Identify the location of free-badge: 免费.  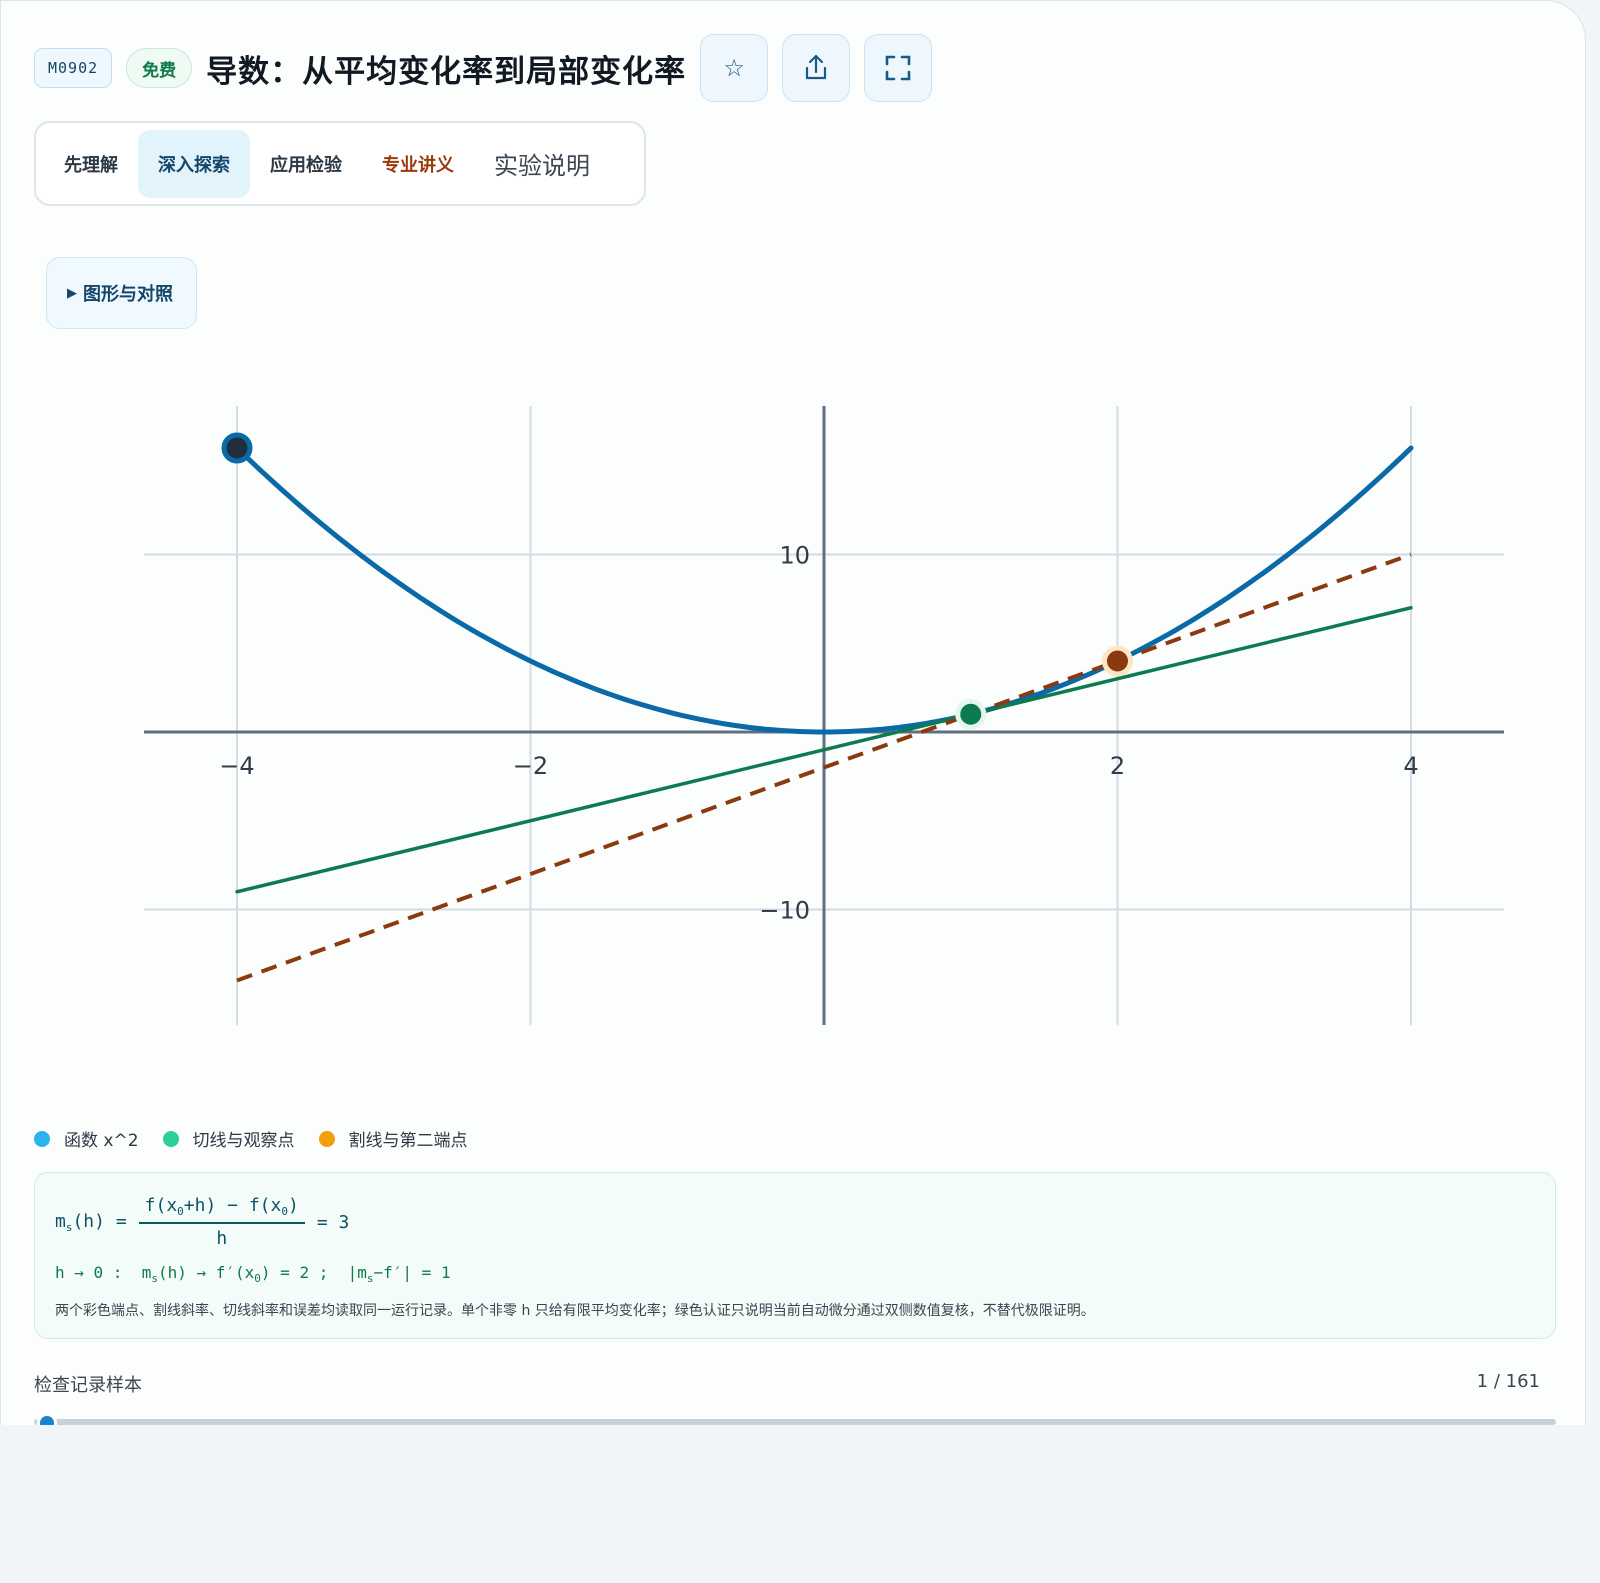
(159, 68).